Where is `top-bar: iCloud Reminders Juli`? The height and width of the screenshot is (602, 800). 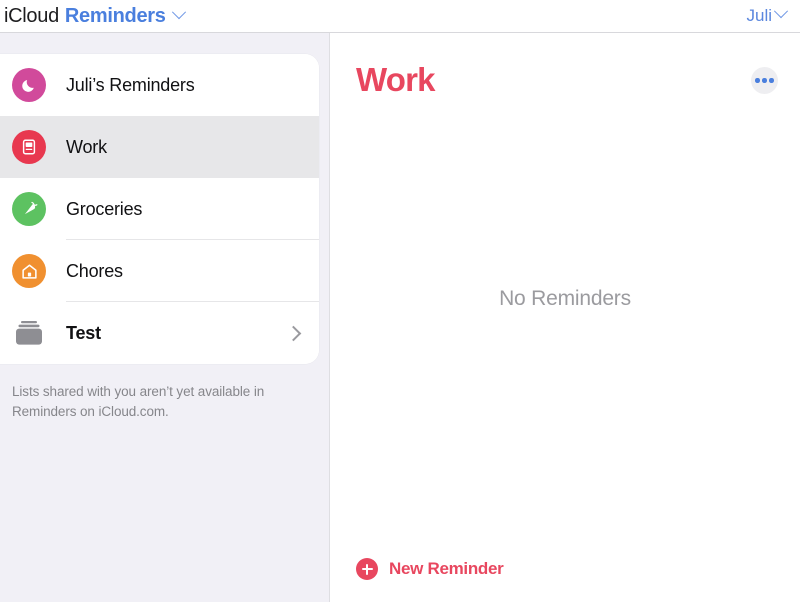
top-bar: iCloud Reminders Juli is located at coordinates (400, 16).